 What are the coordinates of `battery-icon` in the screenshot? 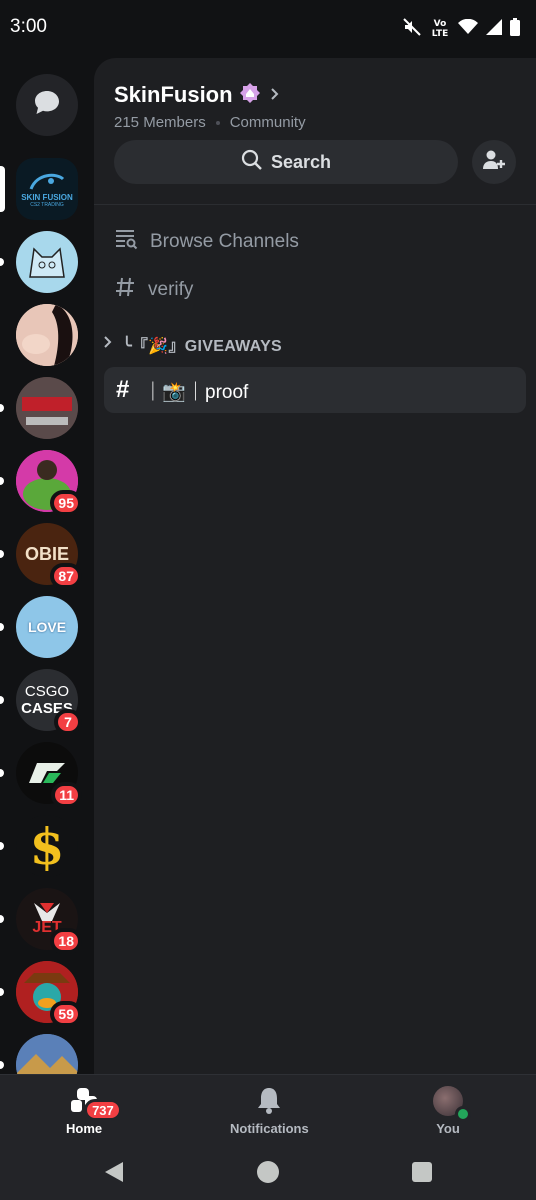 It's located at (515, 29).